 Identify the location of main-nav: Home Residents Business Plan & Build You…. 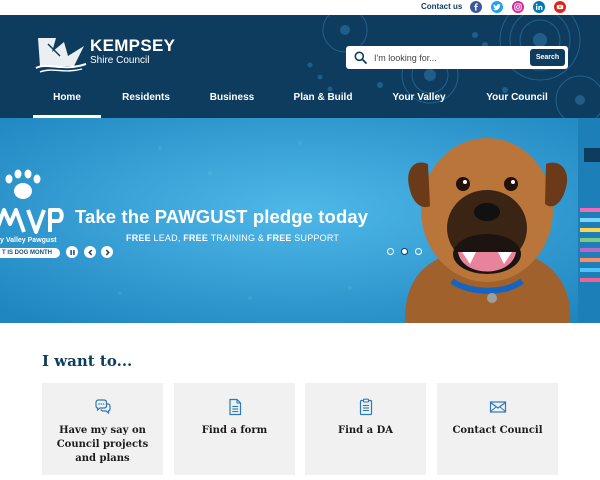
(300, 101).